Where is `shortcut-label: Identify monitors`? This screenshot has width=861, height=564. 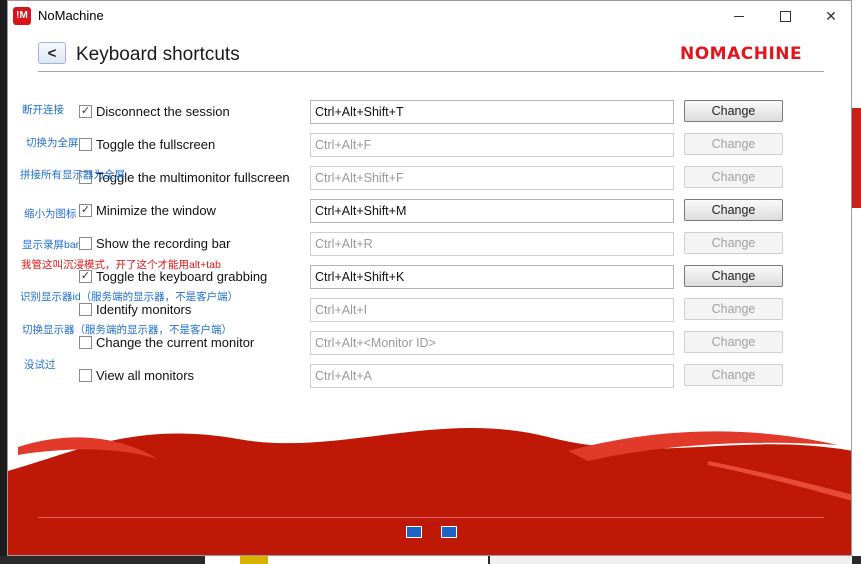 shortcut-label: Identify monitors is located at coordinates (144, 309).